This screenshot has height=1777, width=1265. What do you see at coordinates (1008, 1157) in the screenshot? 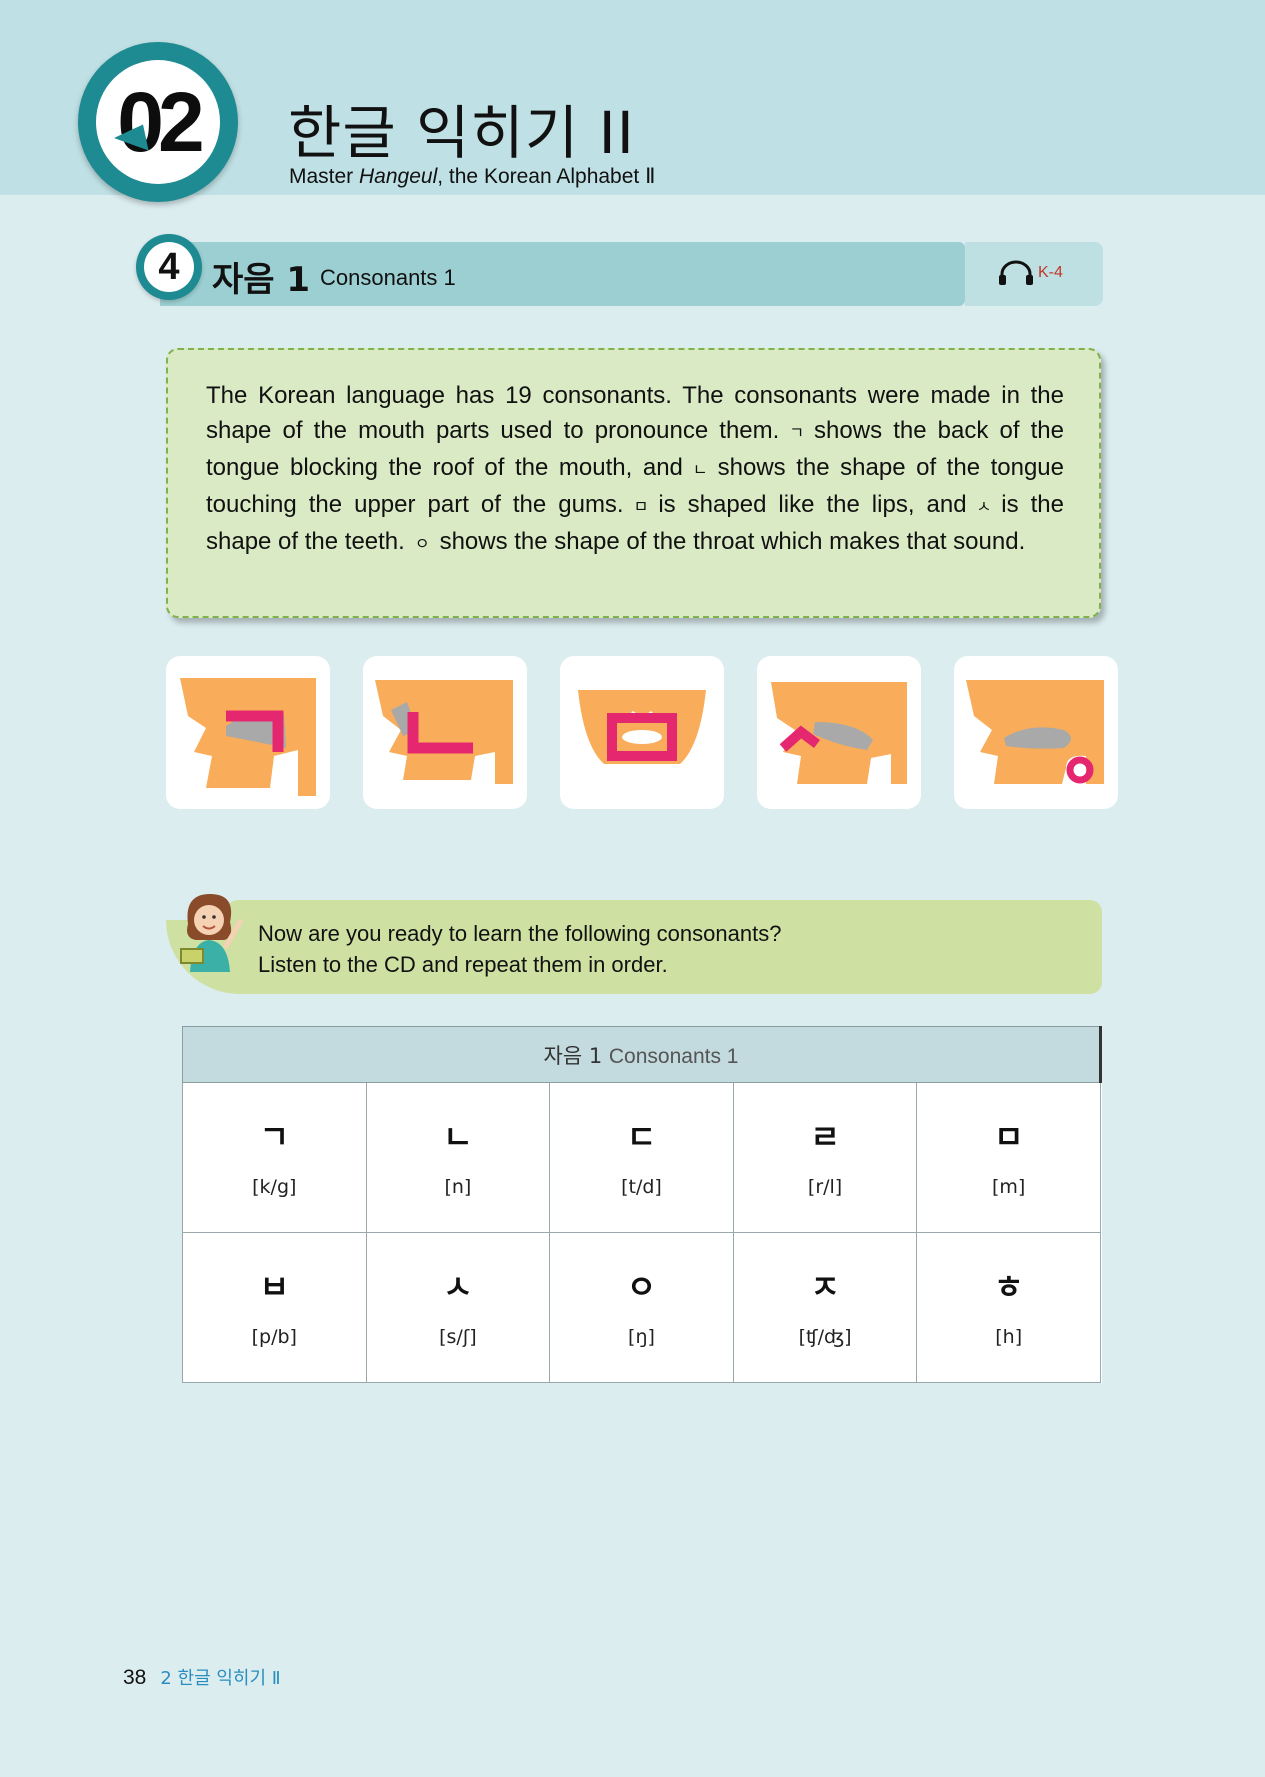
I see `consonant-cell: ㅁ [m]` at bounding box center [1008, 1157].